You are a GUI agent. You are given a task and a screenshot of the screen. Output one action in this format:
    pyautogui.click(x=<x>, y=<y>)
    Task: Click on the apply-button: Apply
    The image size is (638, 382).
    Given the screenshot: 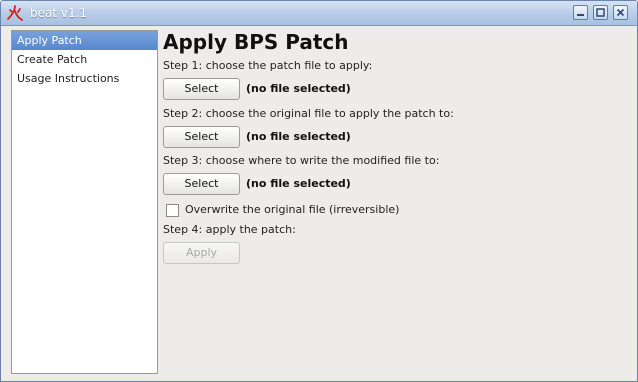 What is the action you would take?
    pyautogui.click(x=201, y=253)
    